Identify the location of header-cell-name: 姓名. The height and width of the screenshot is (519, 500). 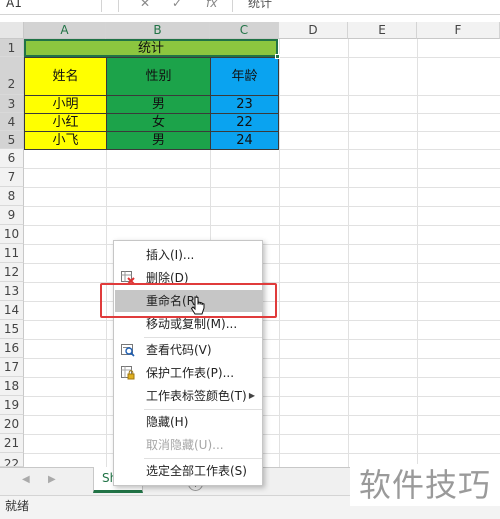
(65, 76).